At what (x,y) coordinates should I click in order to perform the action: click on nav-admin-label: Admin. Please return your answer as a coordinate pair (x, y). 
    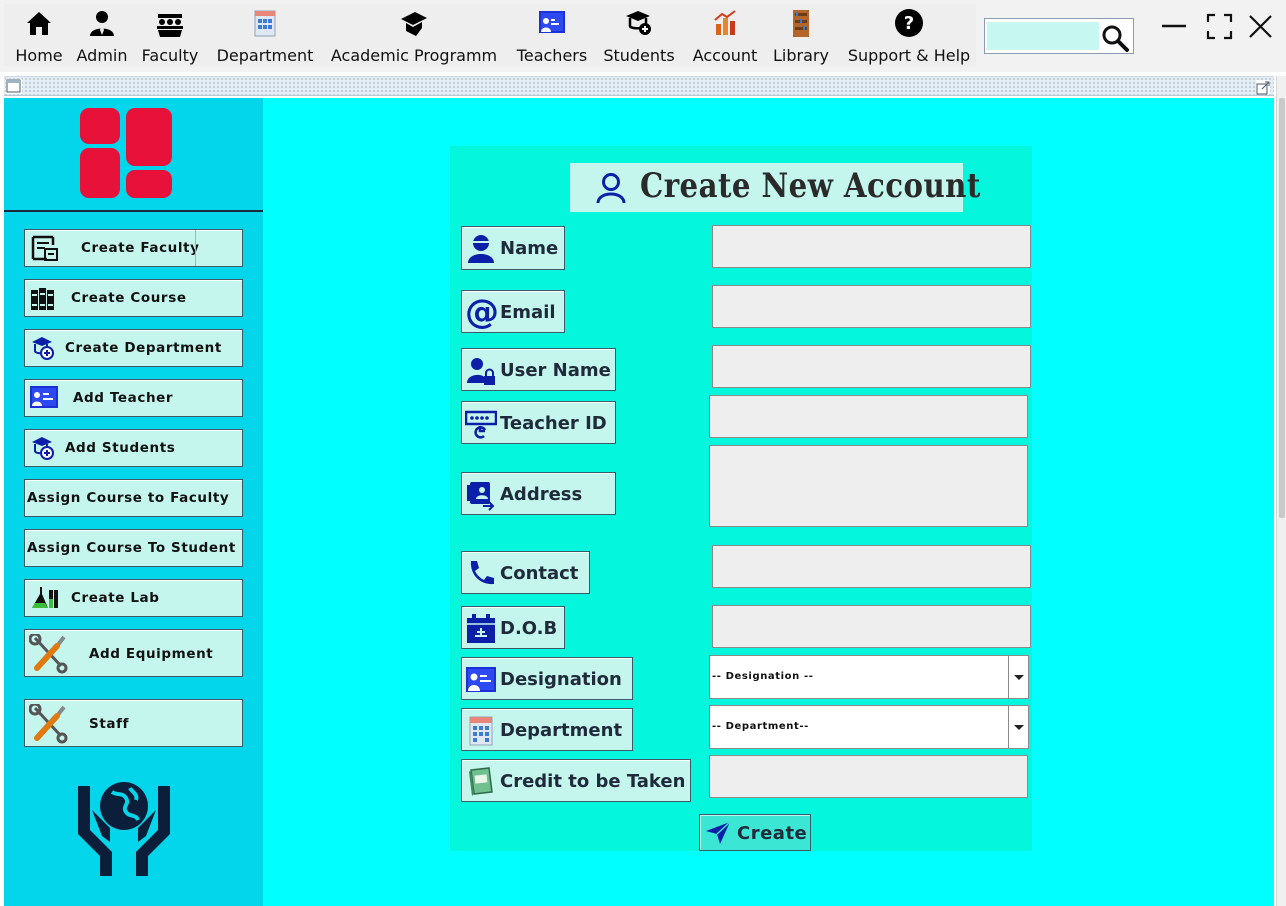
    Looking at the image, I should click on (102, 55).